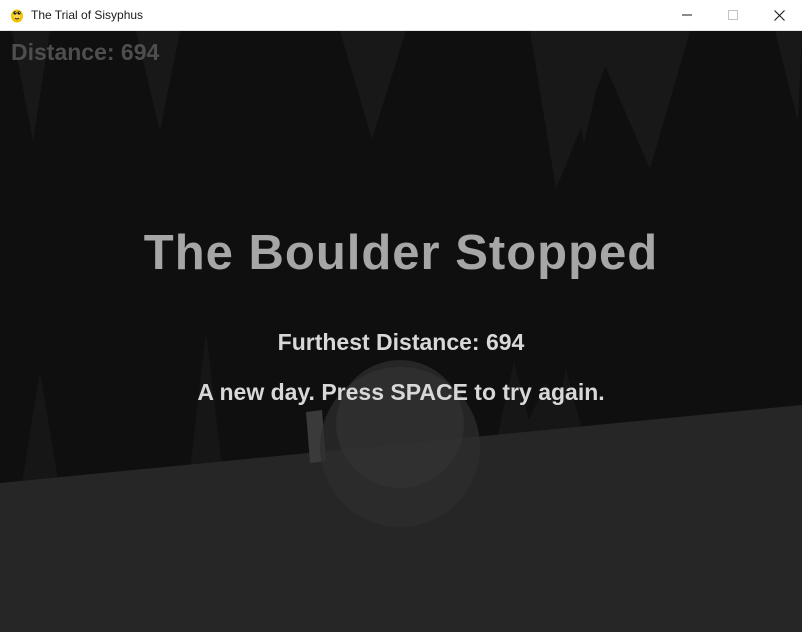 The height and width of the screenshot is (632, 802). I want to click on window-title: The Trial of Sisyphus, so click(87, 15).